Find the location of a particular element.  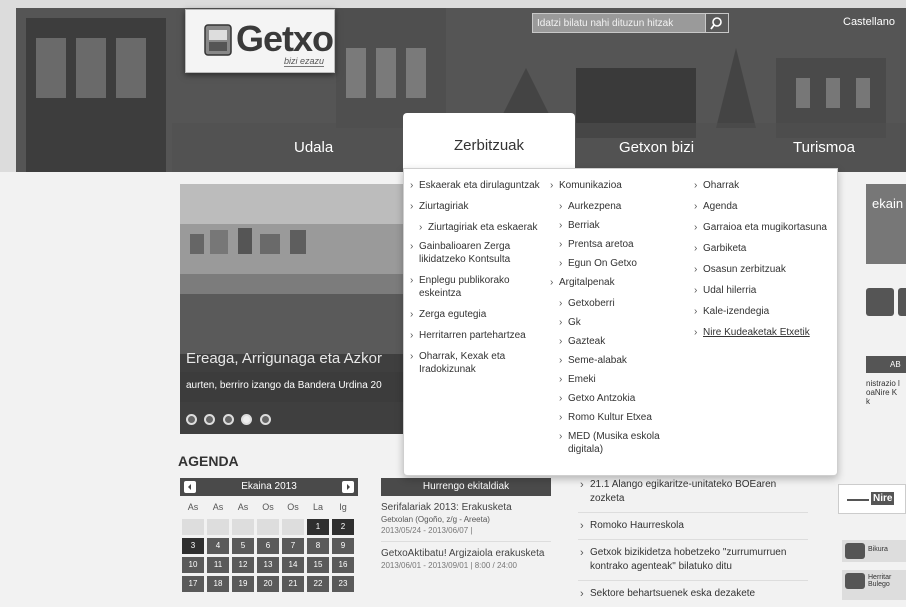

weather-month: ekain is located at coordinates (888, 203).